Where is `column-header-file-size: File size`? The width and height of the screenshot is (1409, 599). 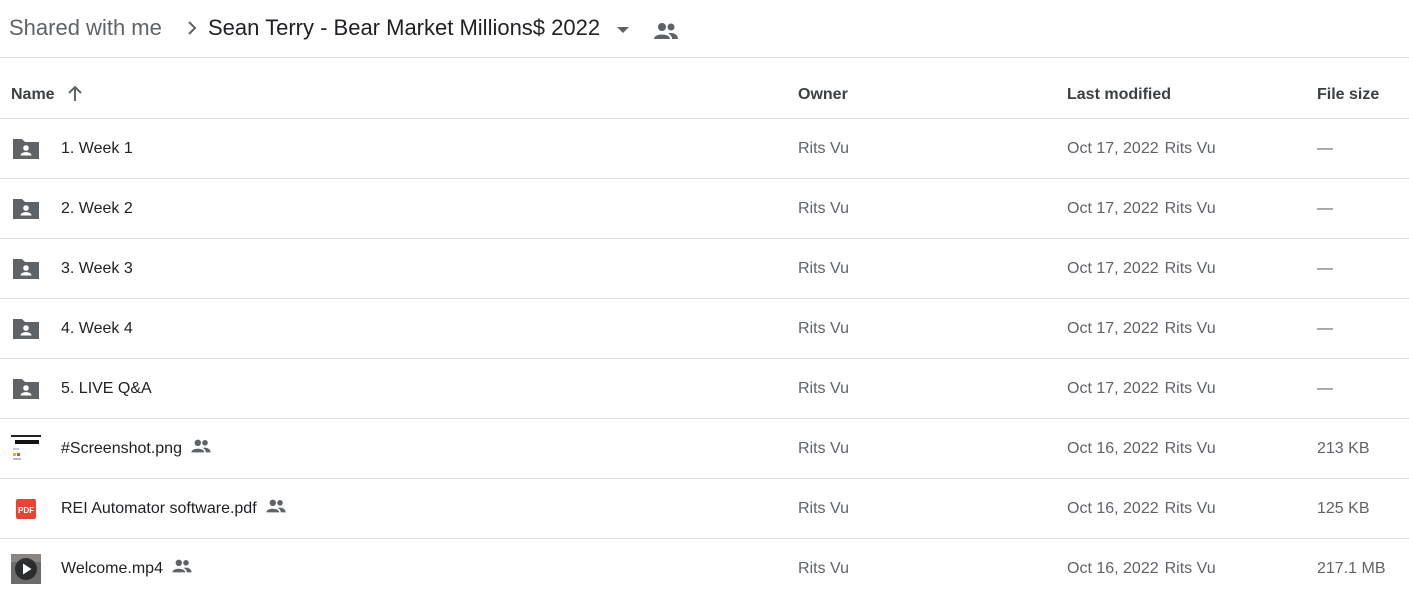 column-header-file-size: File size is located at coordinates (1348, 95).